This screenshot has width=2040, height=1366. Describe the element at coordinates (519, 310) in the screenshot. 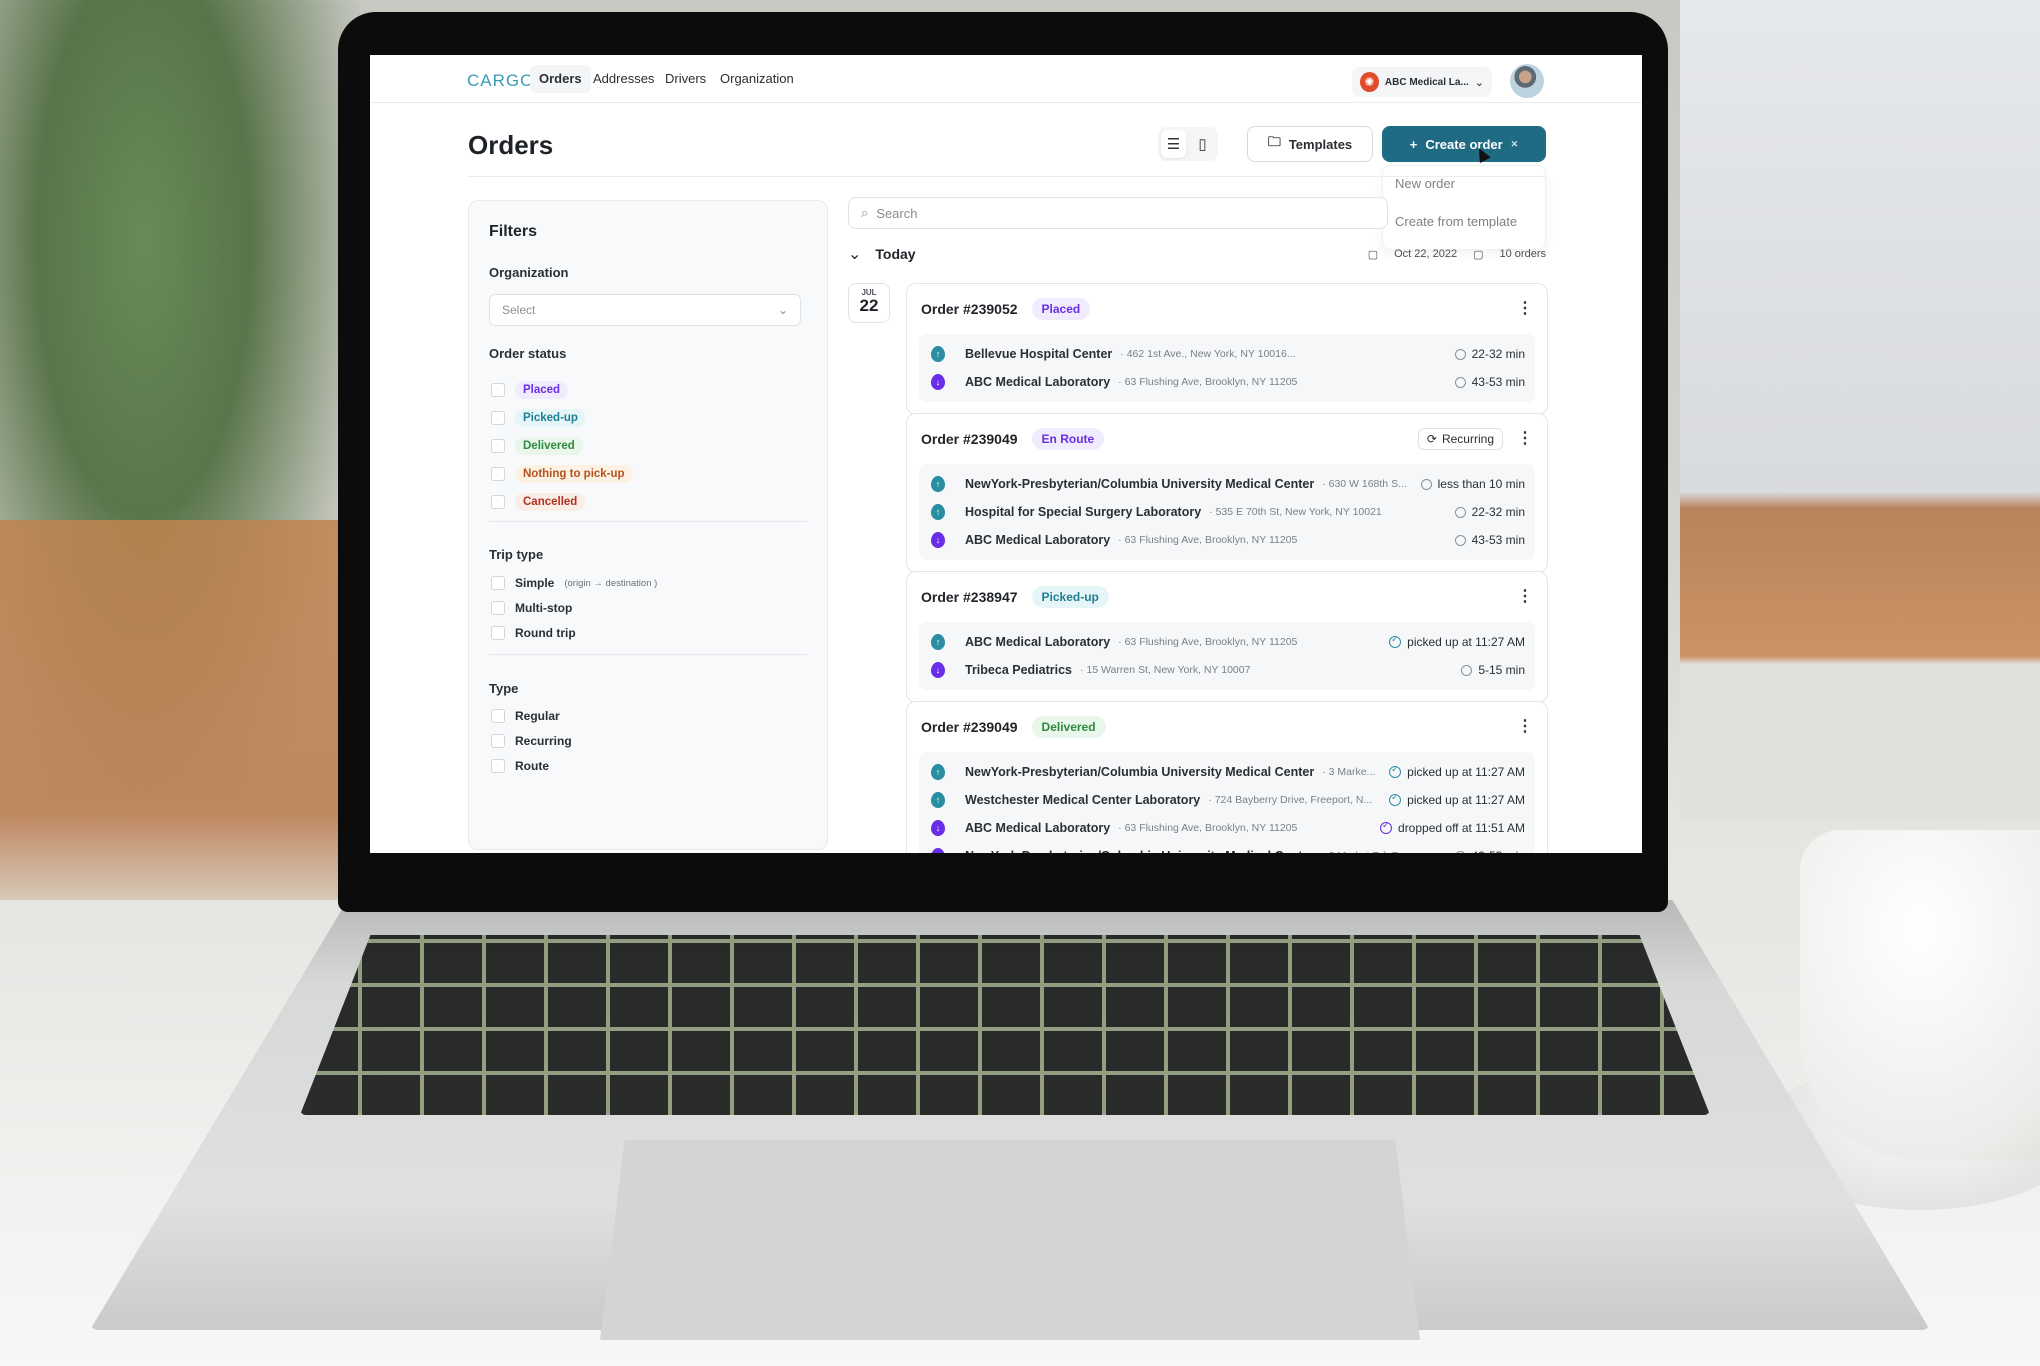

I see `organization-select-value: Select` at that location.